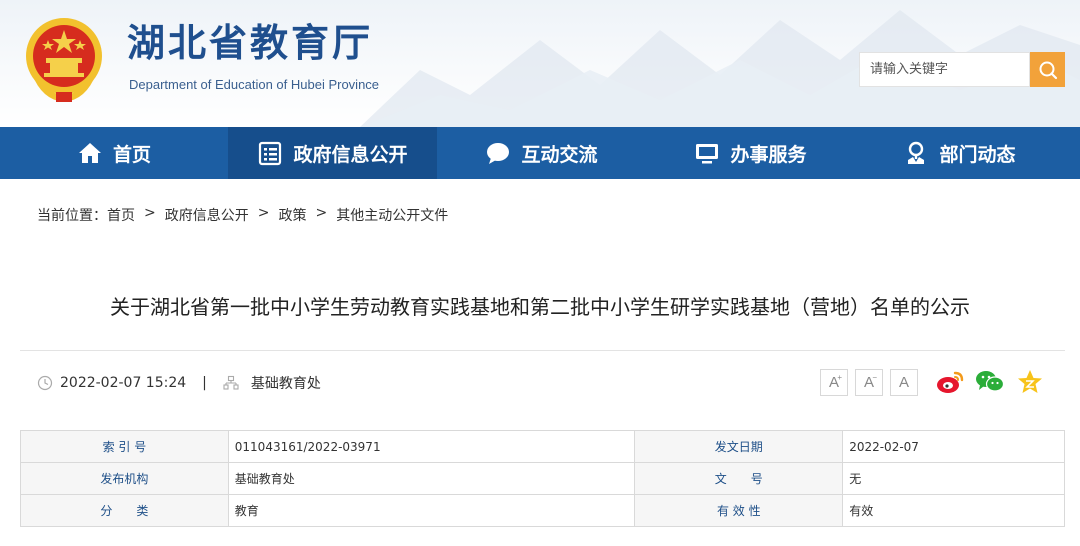 This screenshot has width=1080, height=546. I want to click on meta-value: 无, so click(953, 478).